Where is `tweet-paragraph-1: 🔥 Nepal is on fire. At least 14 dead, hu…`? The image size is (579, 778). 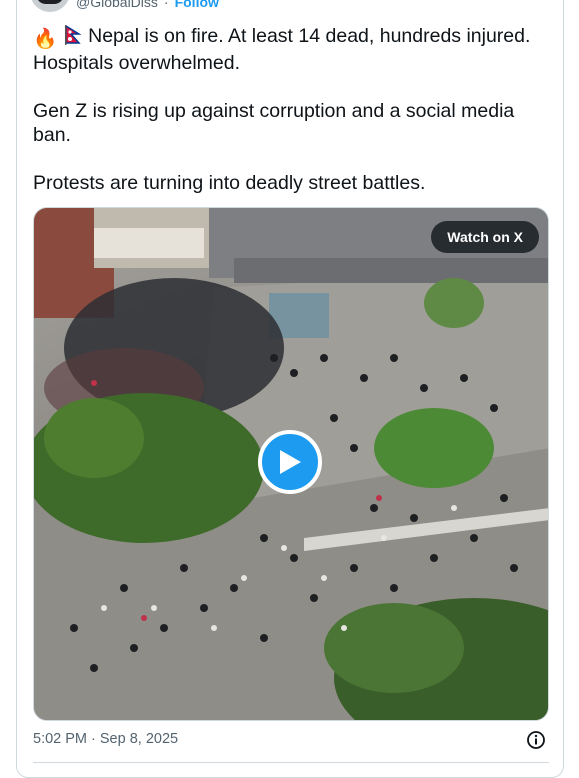 tweet-paragraph-1: 🔥 Nepal is on fire. At least 14 dead, hu… is located at coordinates (293, 49).